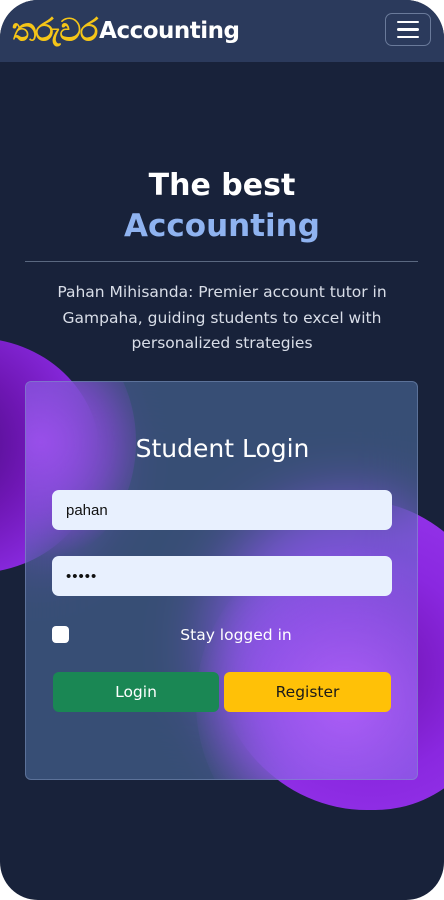 The height and width of the screenshot is (900, 444). I want to click on username-input, so click(222, 510).